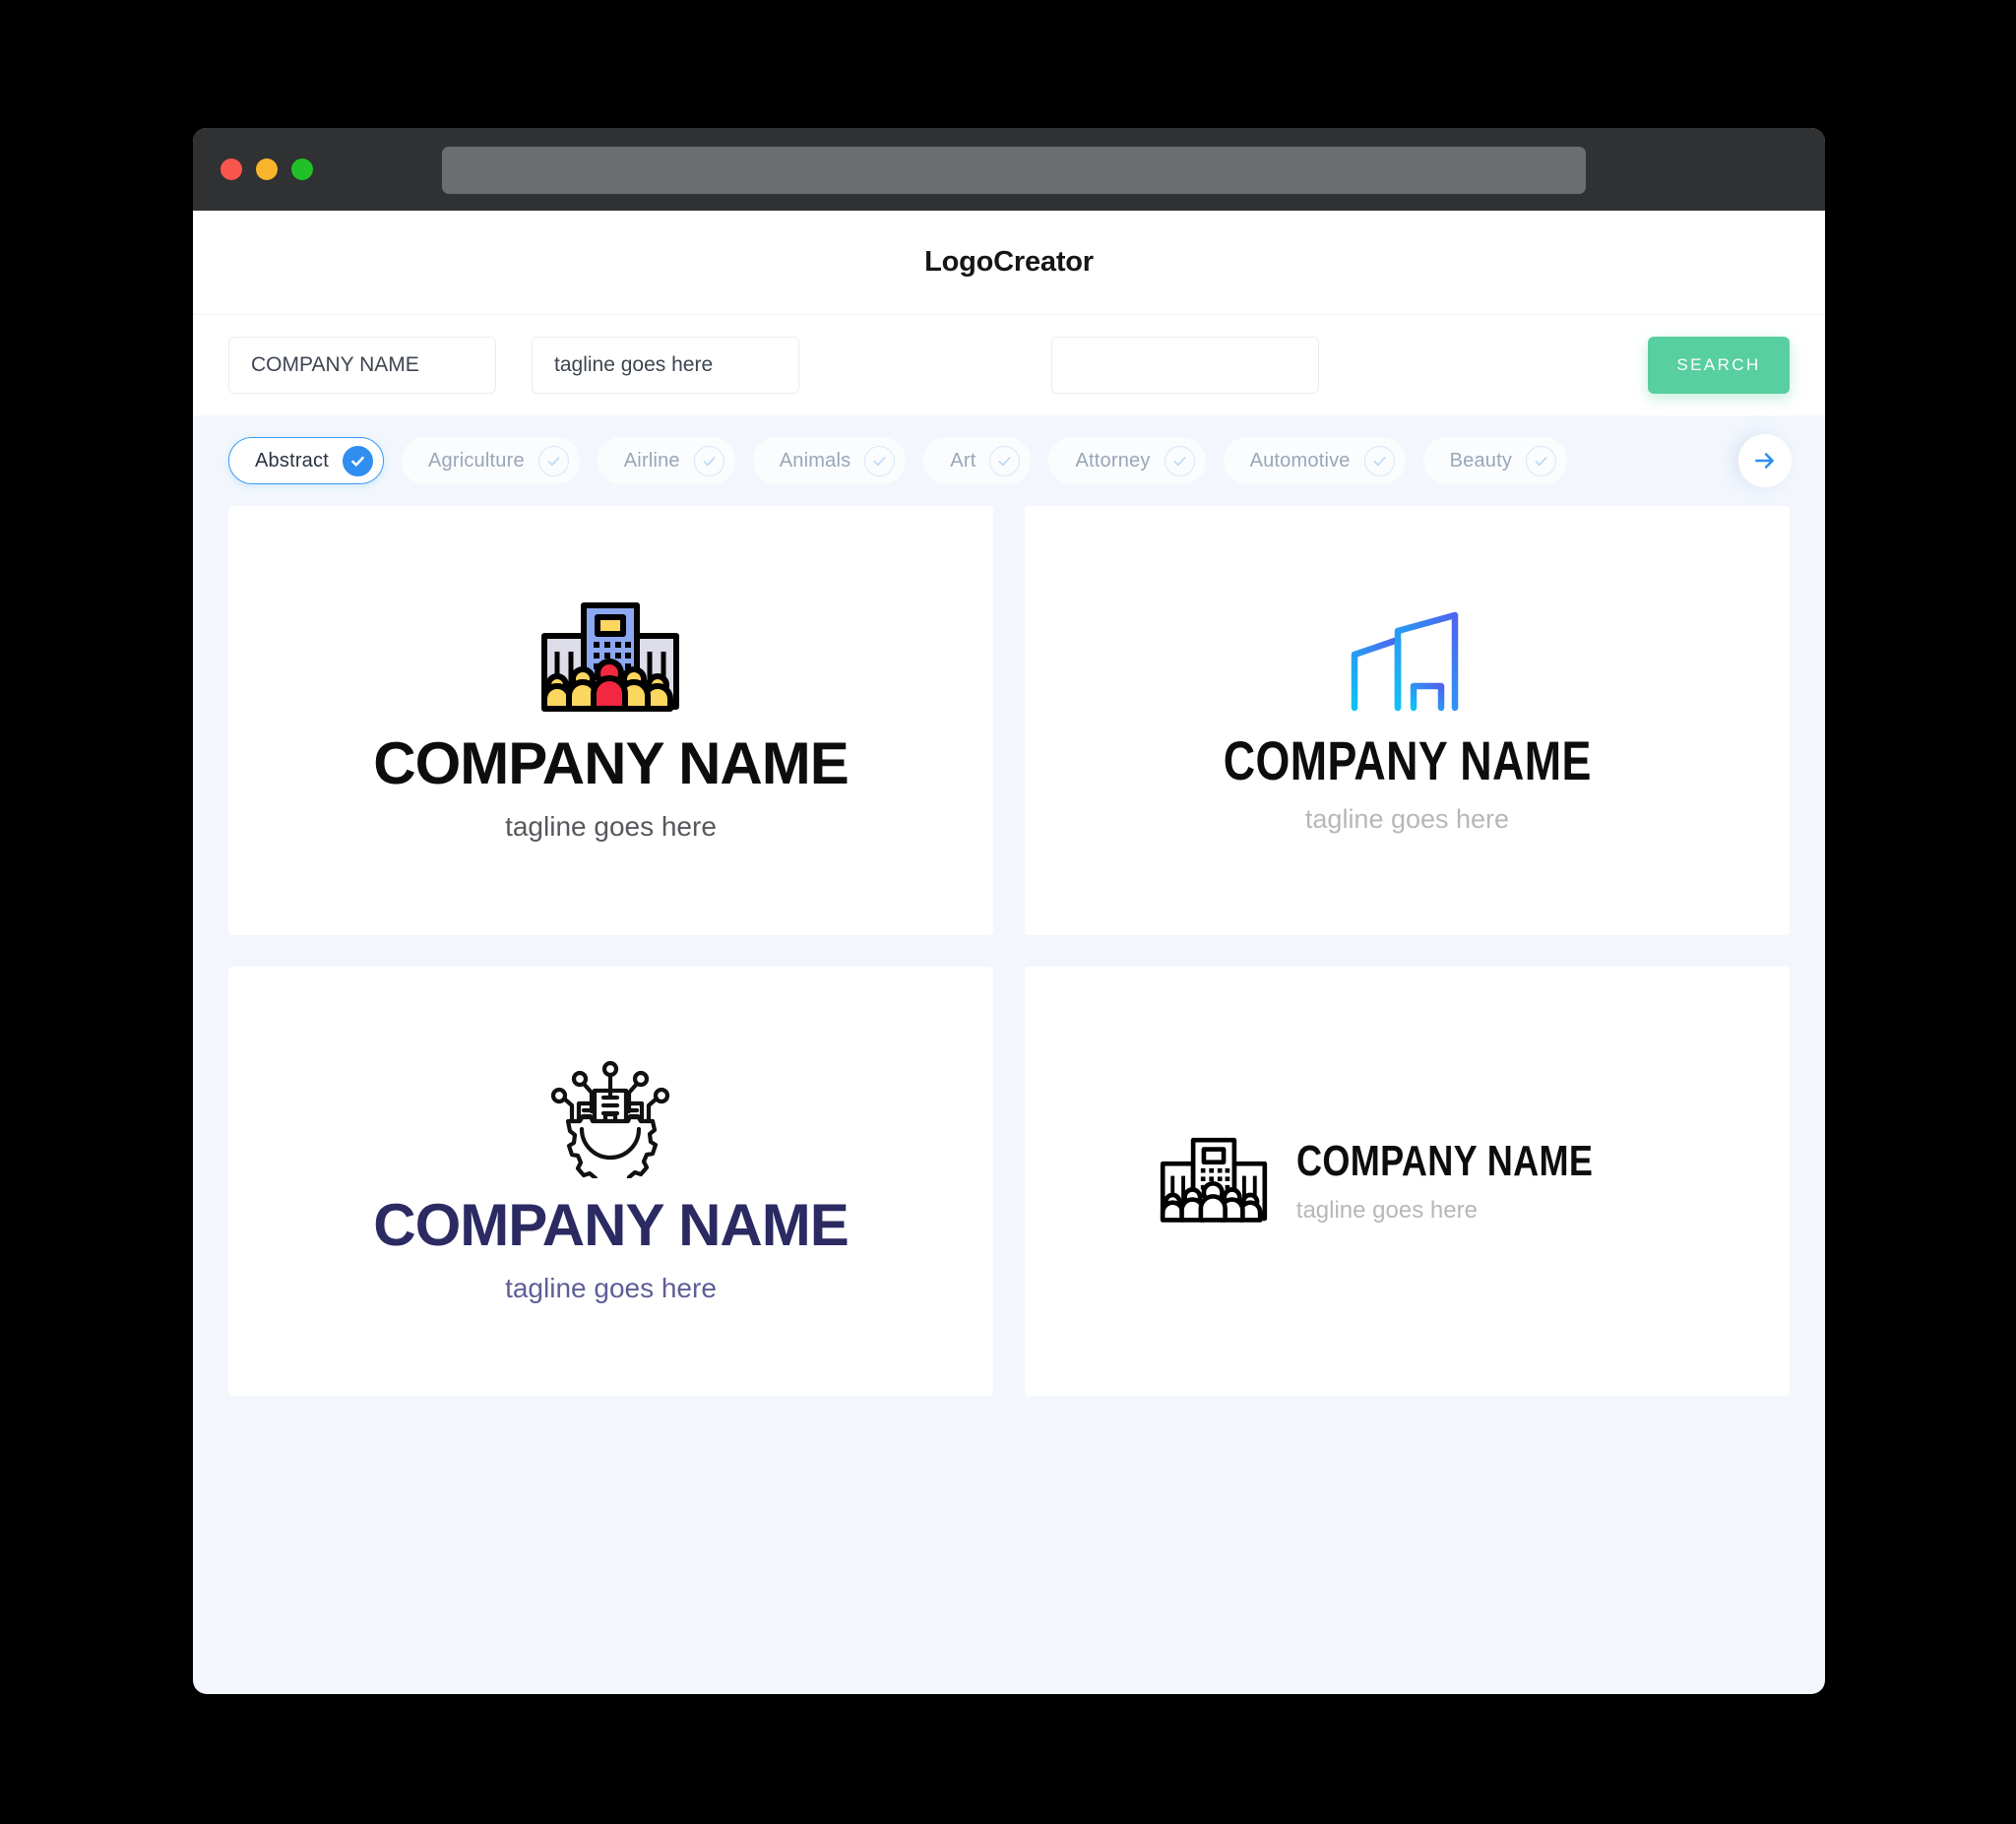 The width and height of the screenshot is (2016, 1824). I want to click on category-chip-label: Abstract, so click(292, 460).